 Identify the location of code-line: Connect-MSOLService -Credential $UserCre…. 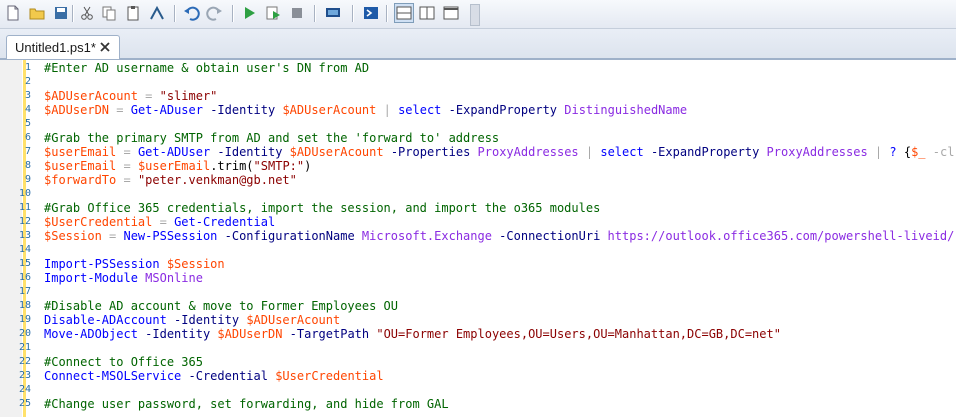
(214, 376).